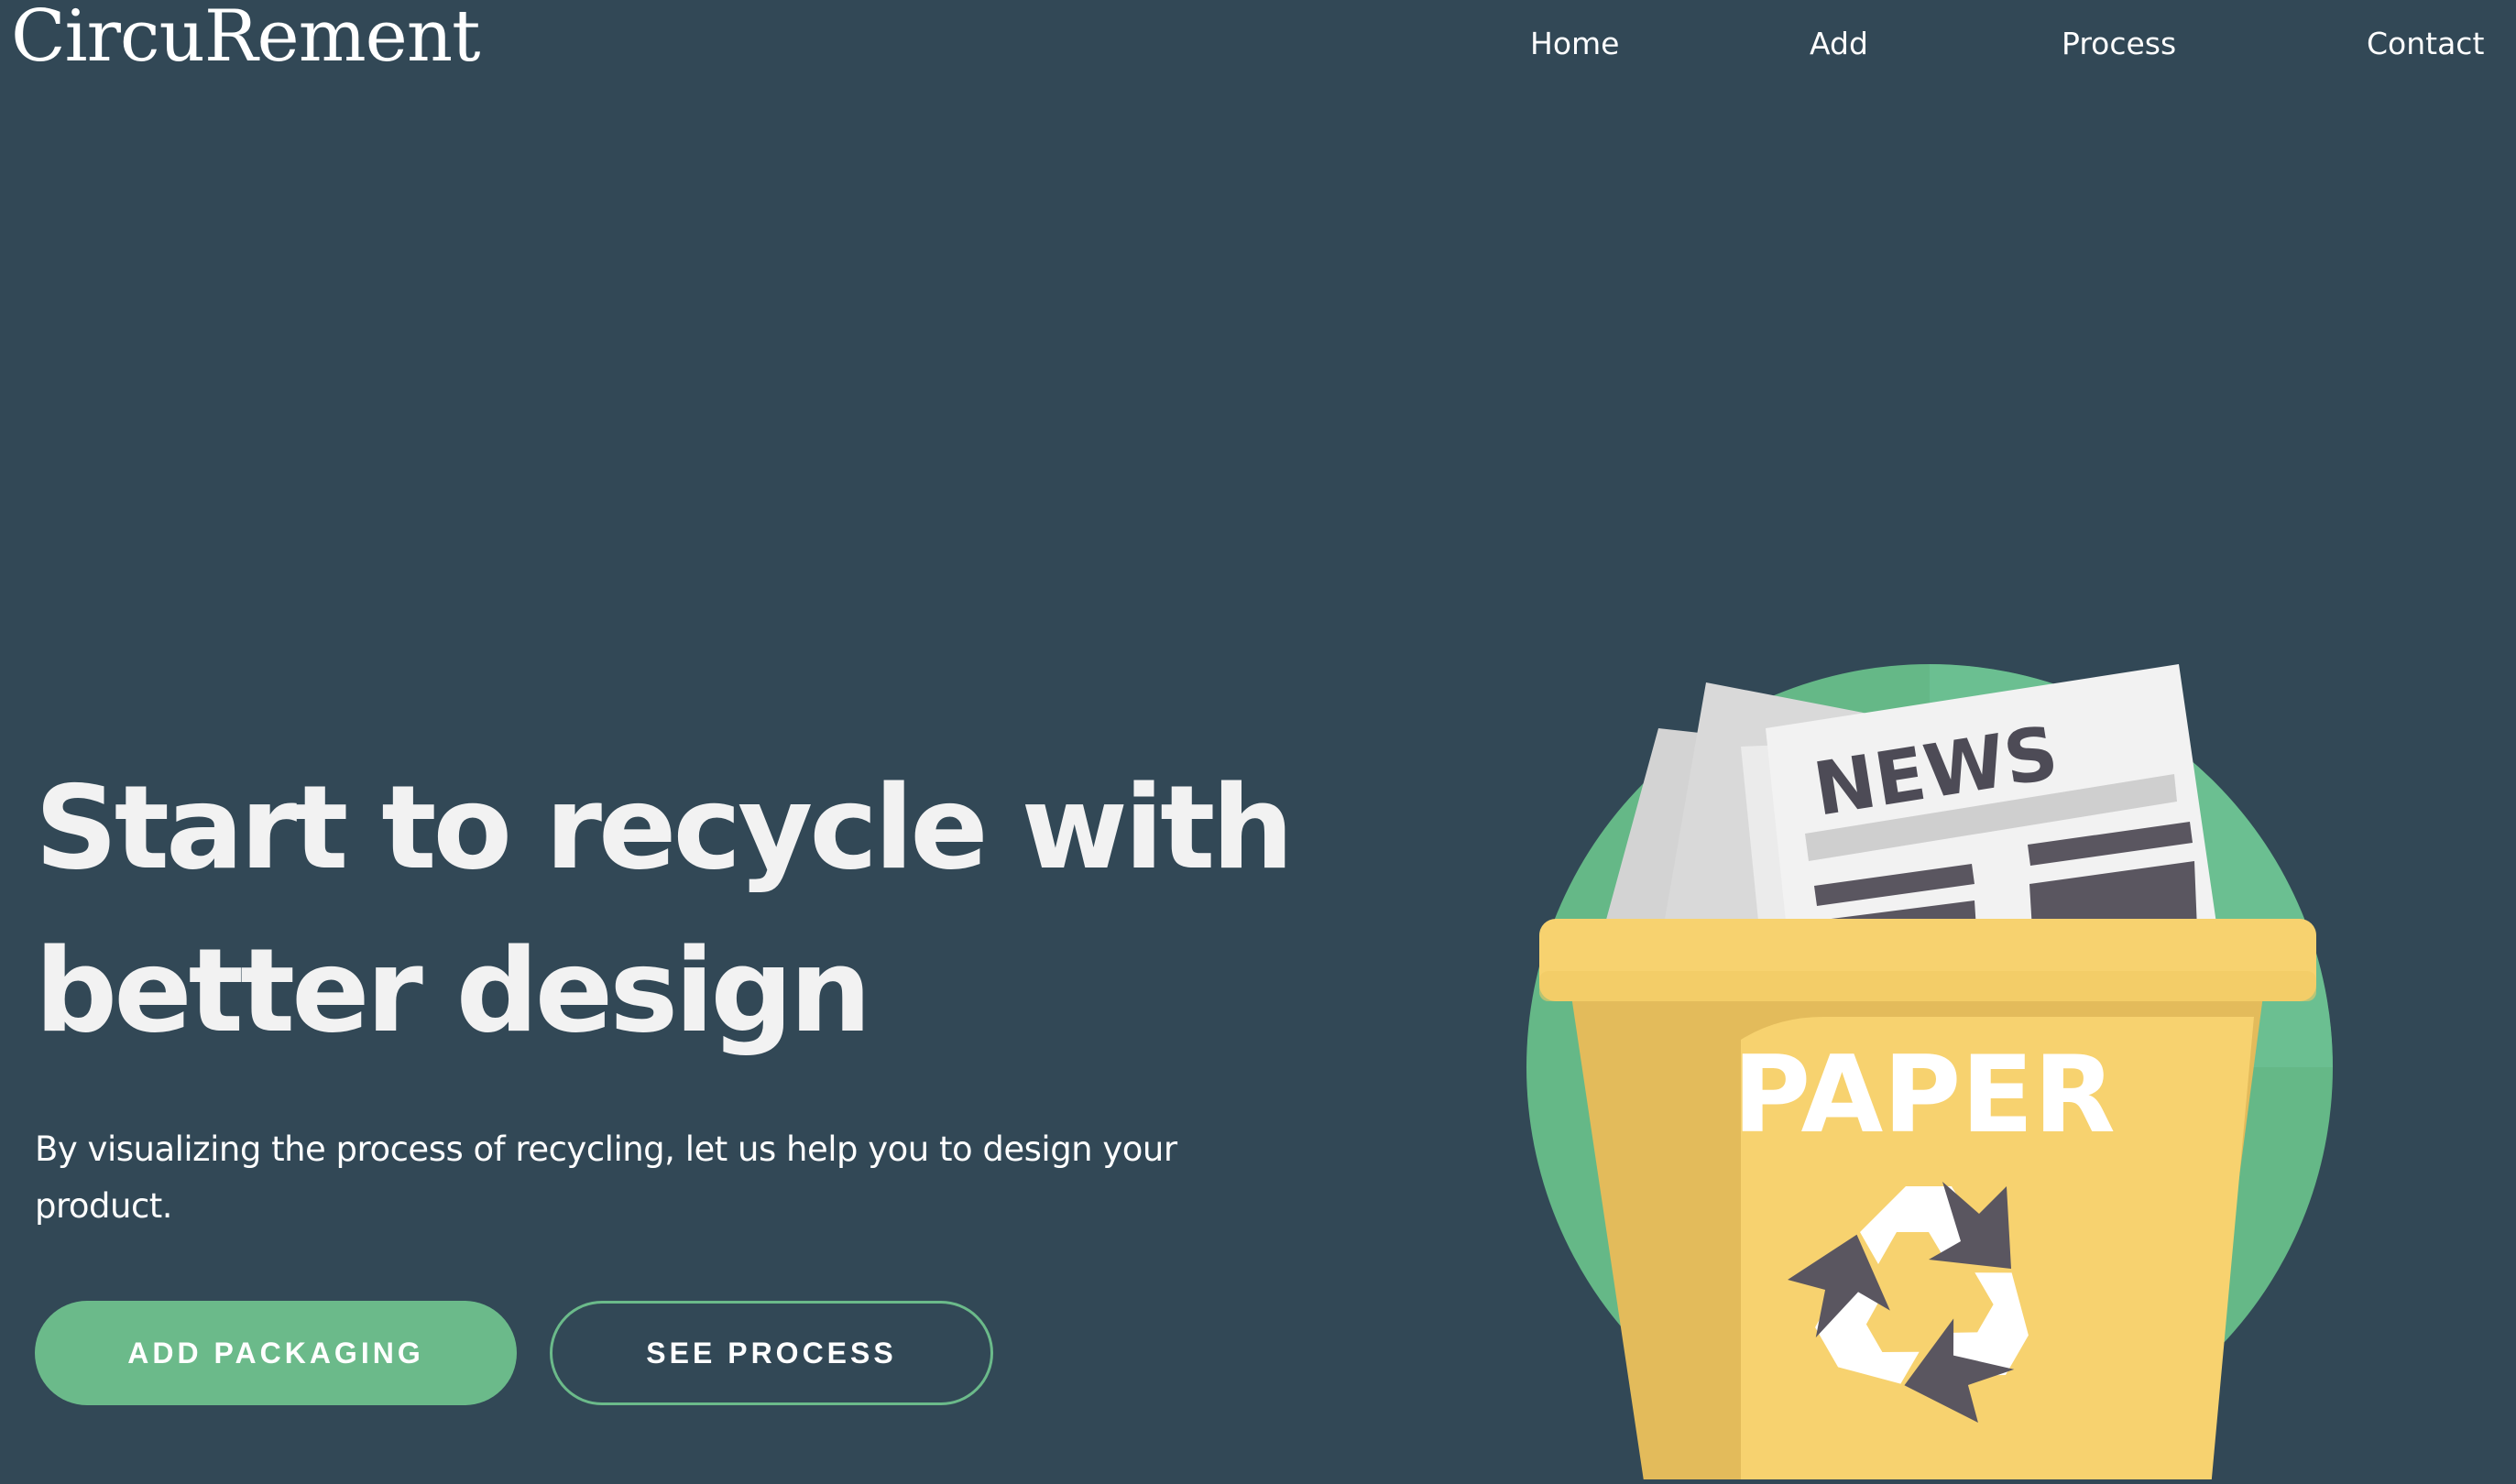 The height and width of the screenshot is (1484, 2516). I want to click on bin-paper-label: PAPER, so click(1924, 1095).